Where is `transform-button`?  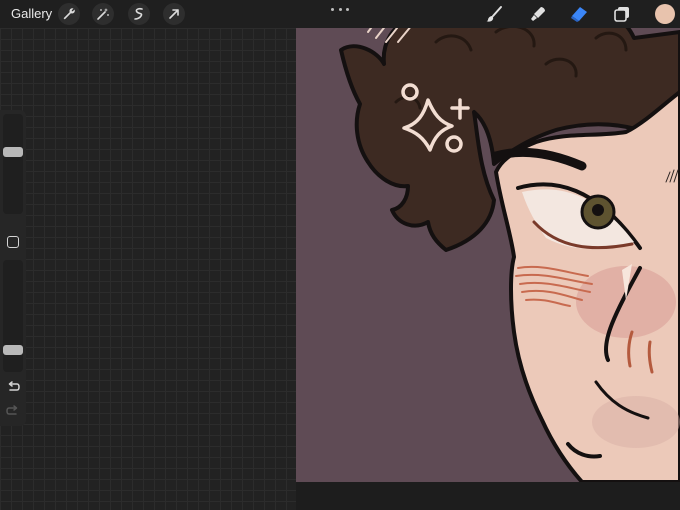
transform-button is located at coordinates (174, 14).